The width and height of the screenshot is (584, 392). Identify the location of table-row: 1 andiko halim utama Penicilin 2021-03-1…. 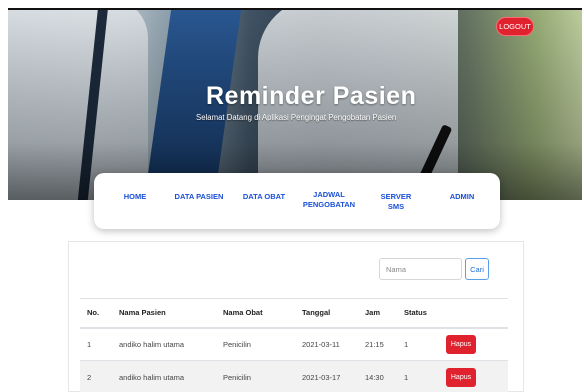
(294, 344).